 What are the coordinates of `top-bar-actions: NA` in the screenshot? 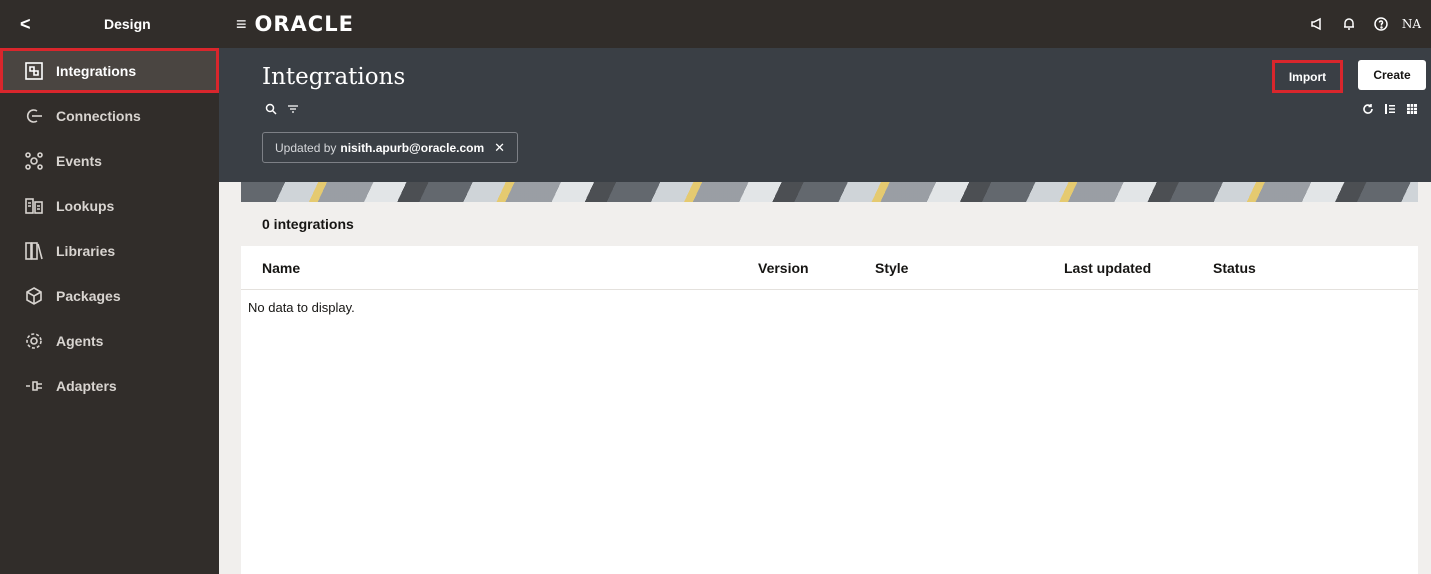 It's located at (1359, 24).